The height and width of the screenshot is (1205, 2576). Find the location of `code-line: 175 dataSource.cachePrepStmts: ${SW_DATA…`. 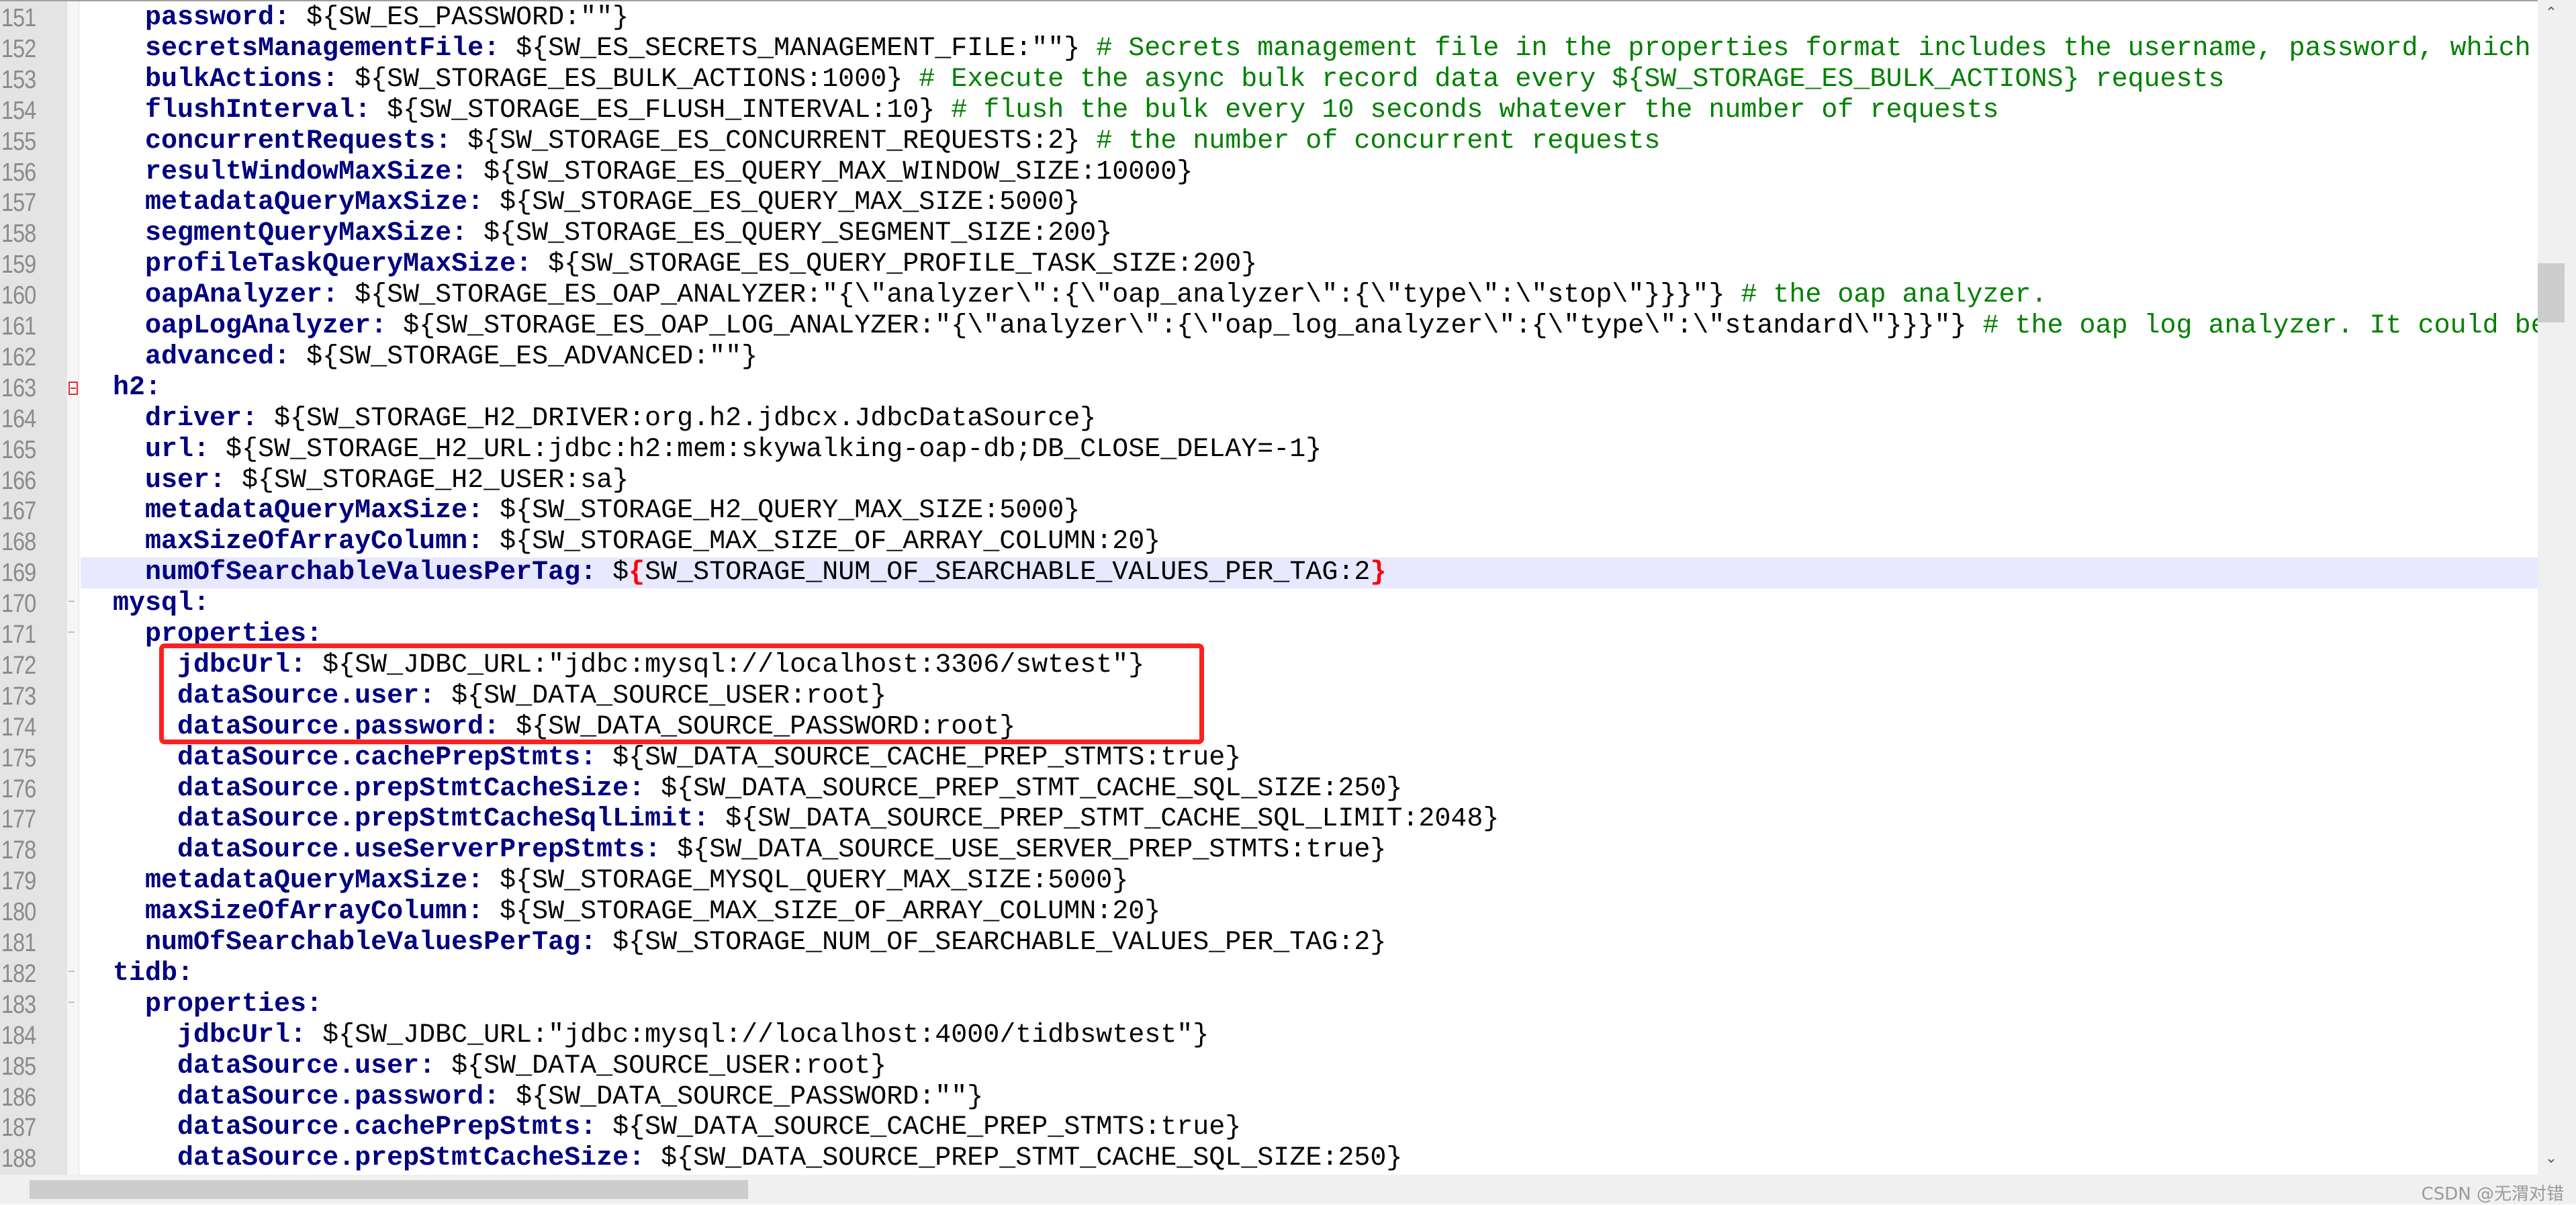

code-line: 175 dataSource.cachePrepStmts: ${SW_DATA… is located at coordinates (1269, 758).